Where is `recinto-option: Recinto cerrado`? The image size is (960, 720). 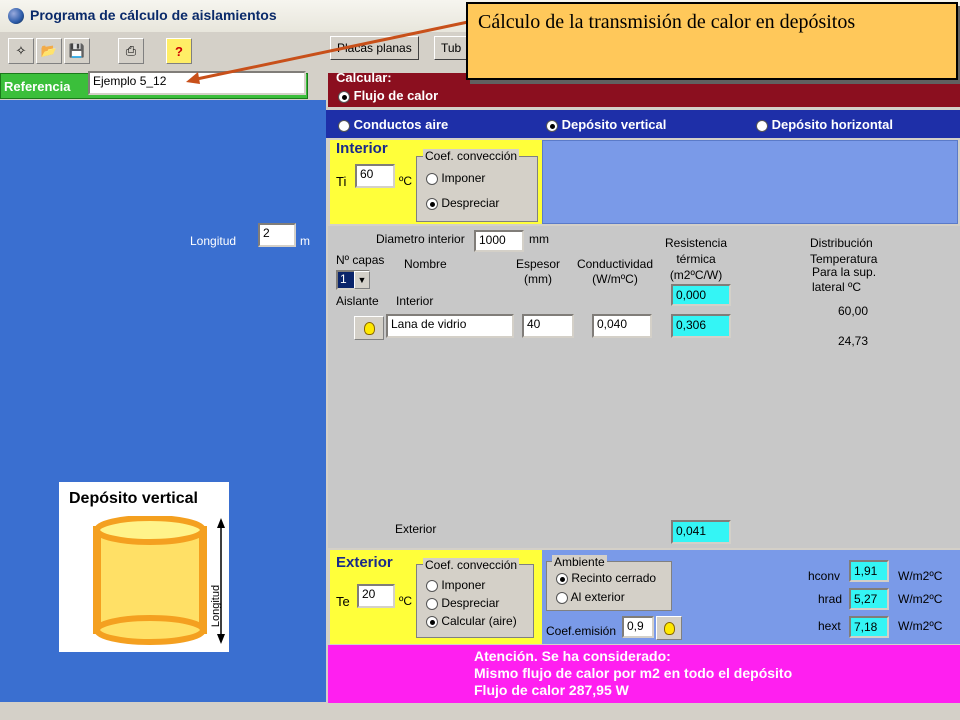
recinto-option: Recinto cerrado is located at coordinates (606, 578).